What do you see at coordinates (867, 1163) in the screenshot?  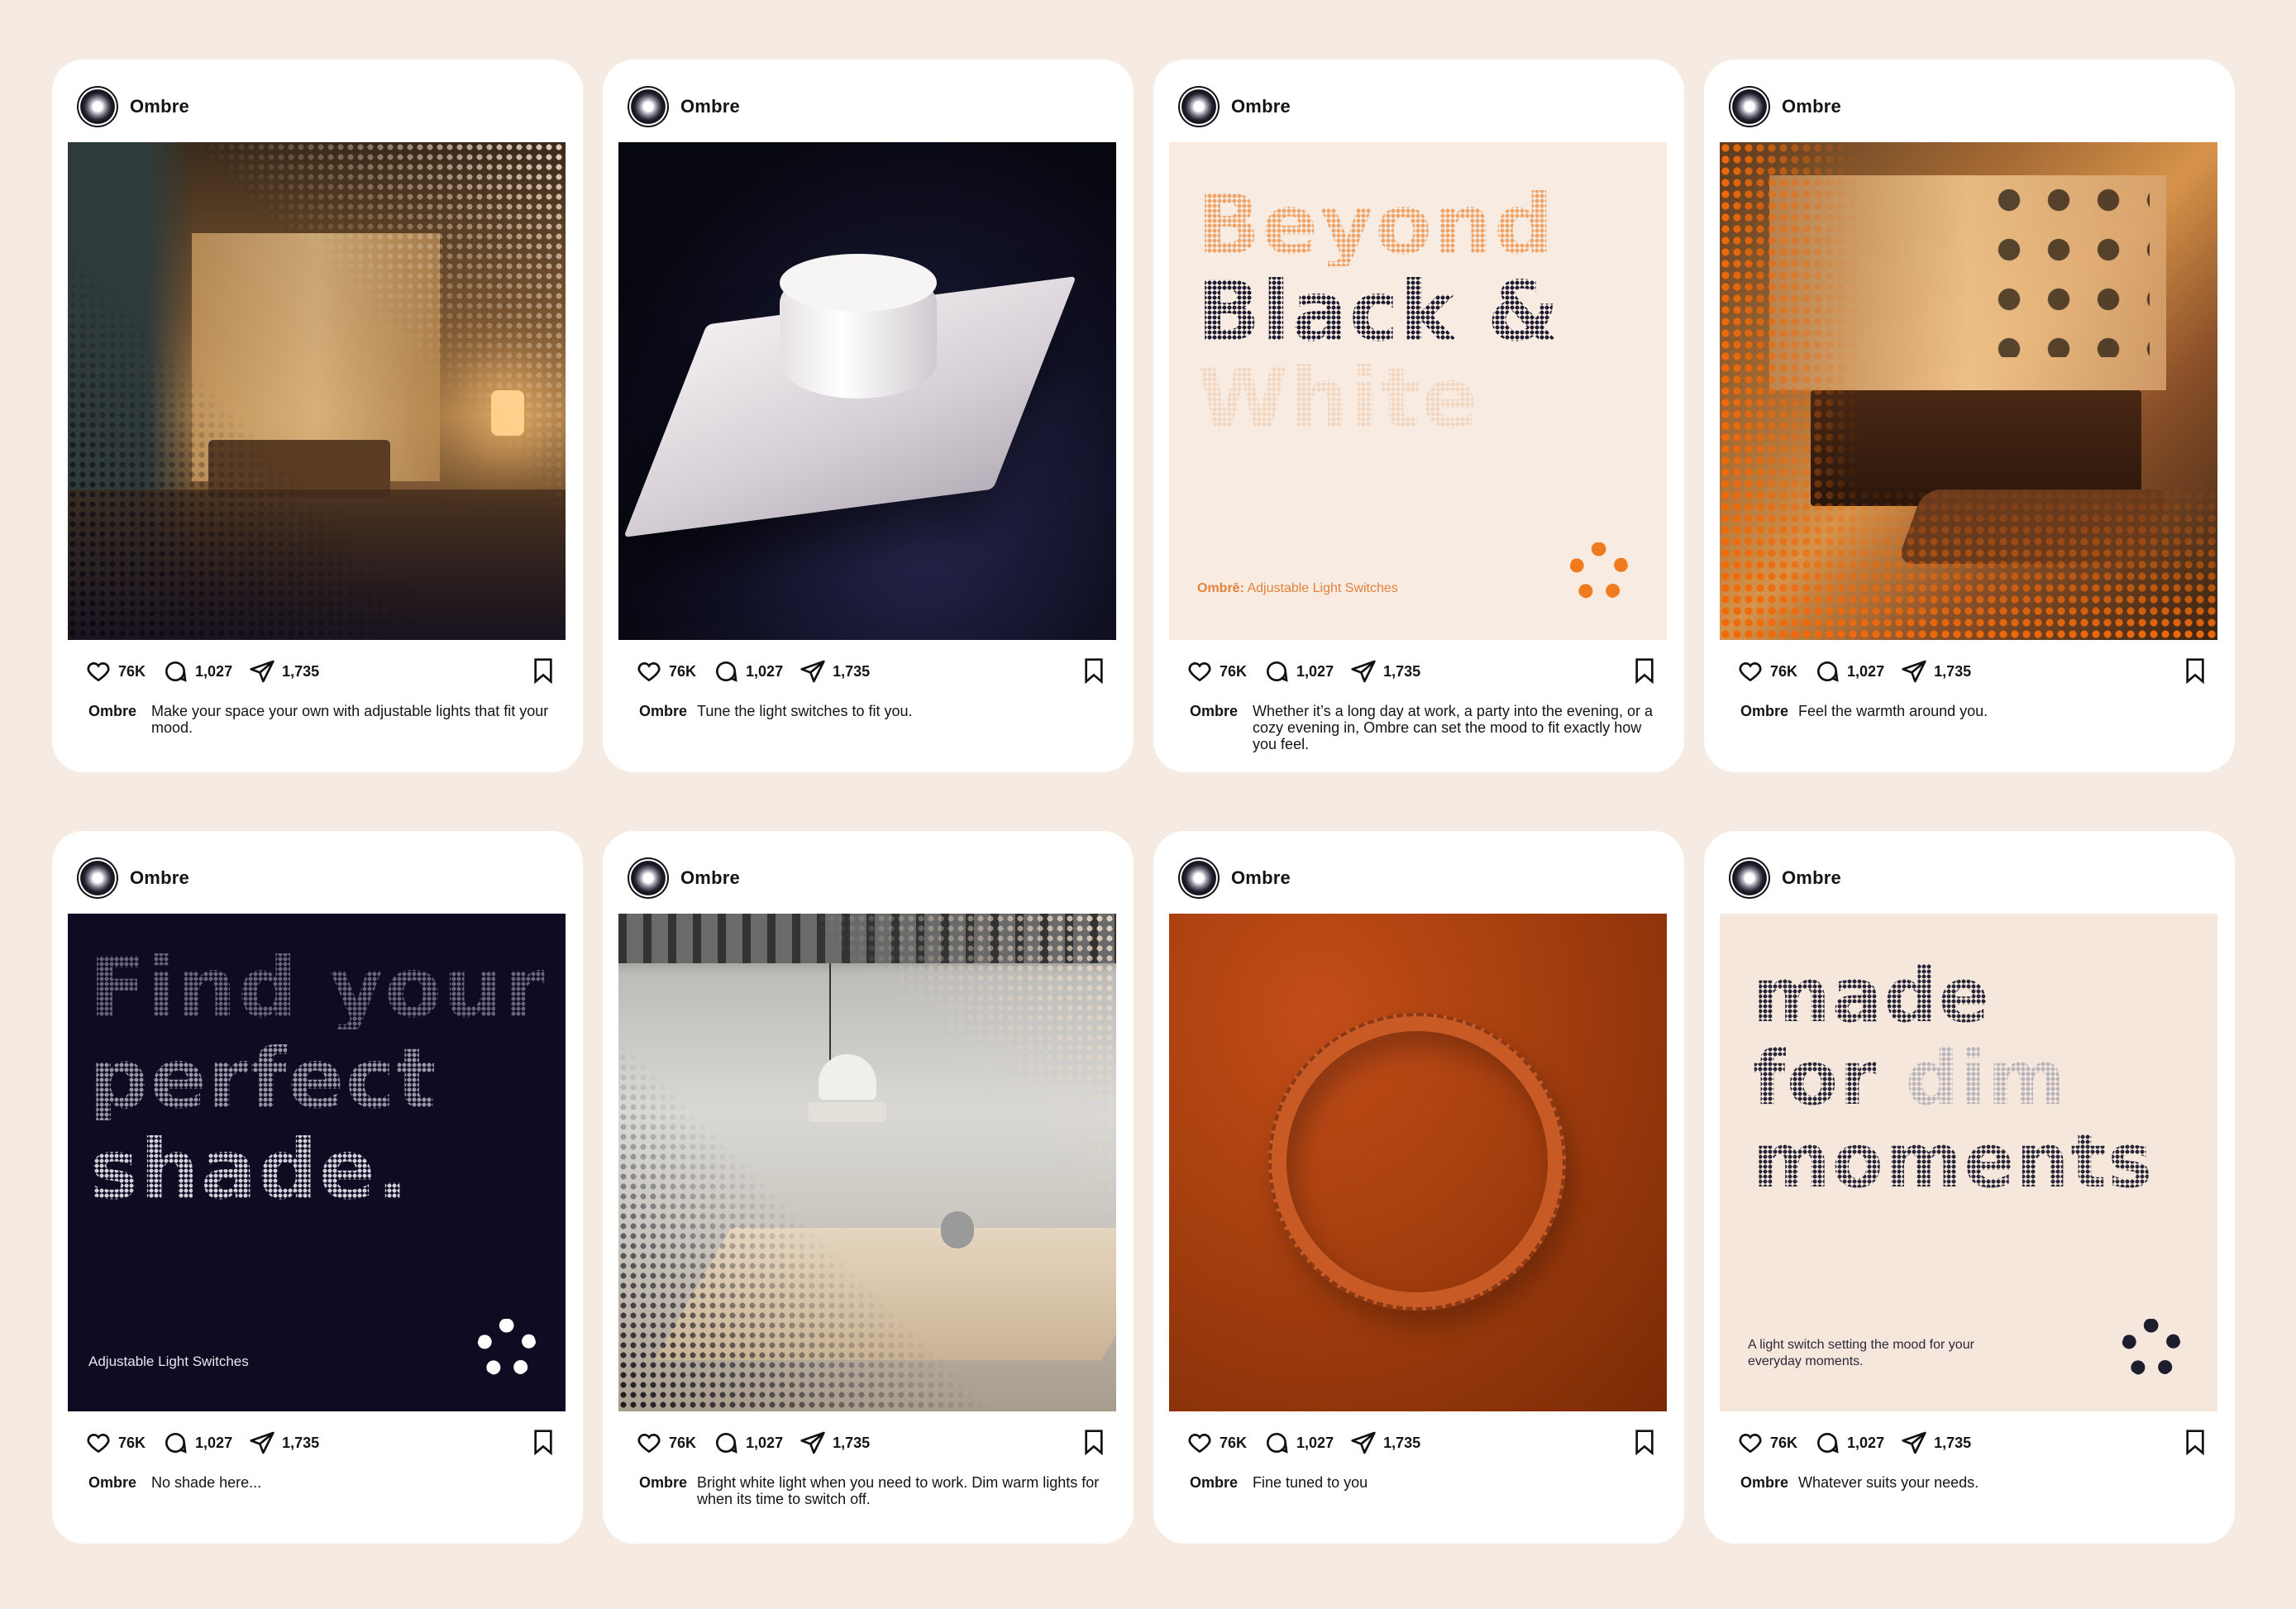 I see `post-image-desk-pendant` at bounding box center [867, 1163].